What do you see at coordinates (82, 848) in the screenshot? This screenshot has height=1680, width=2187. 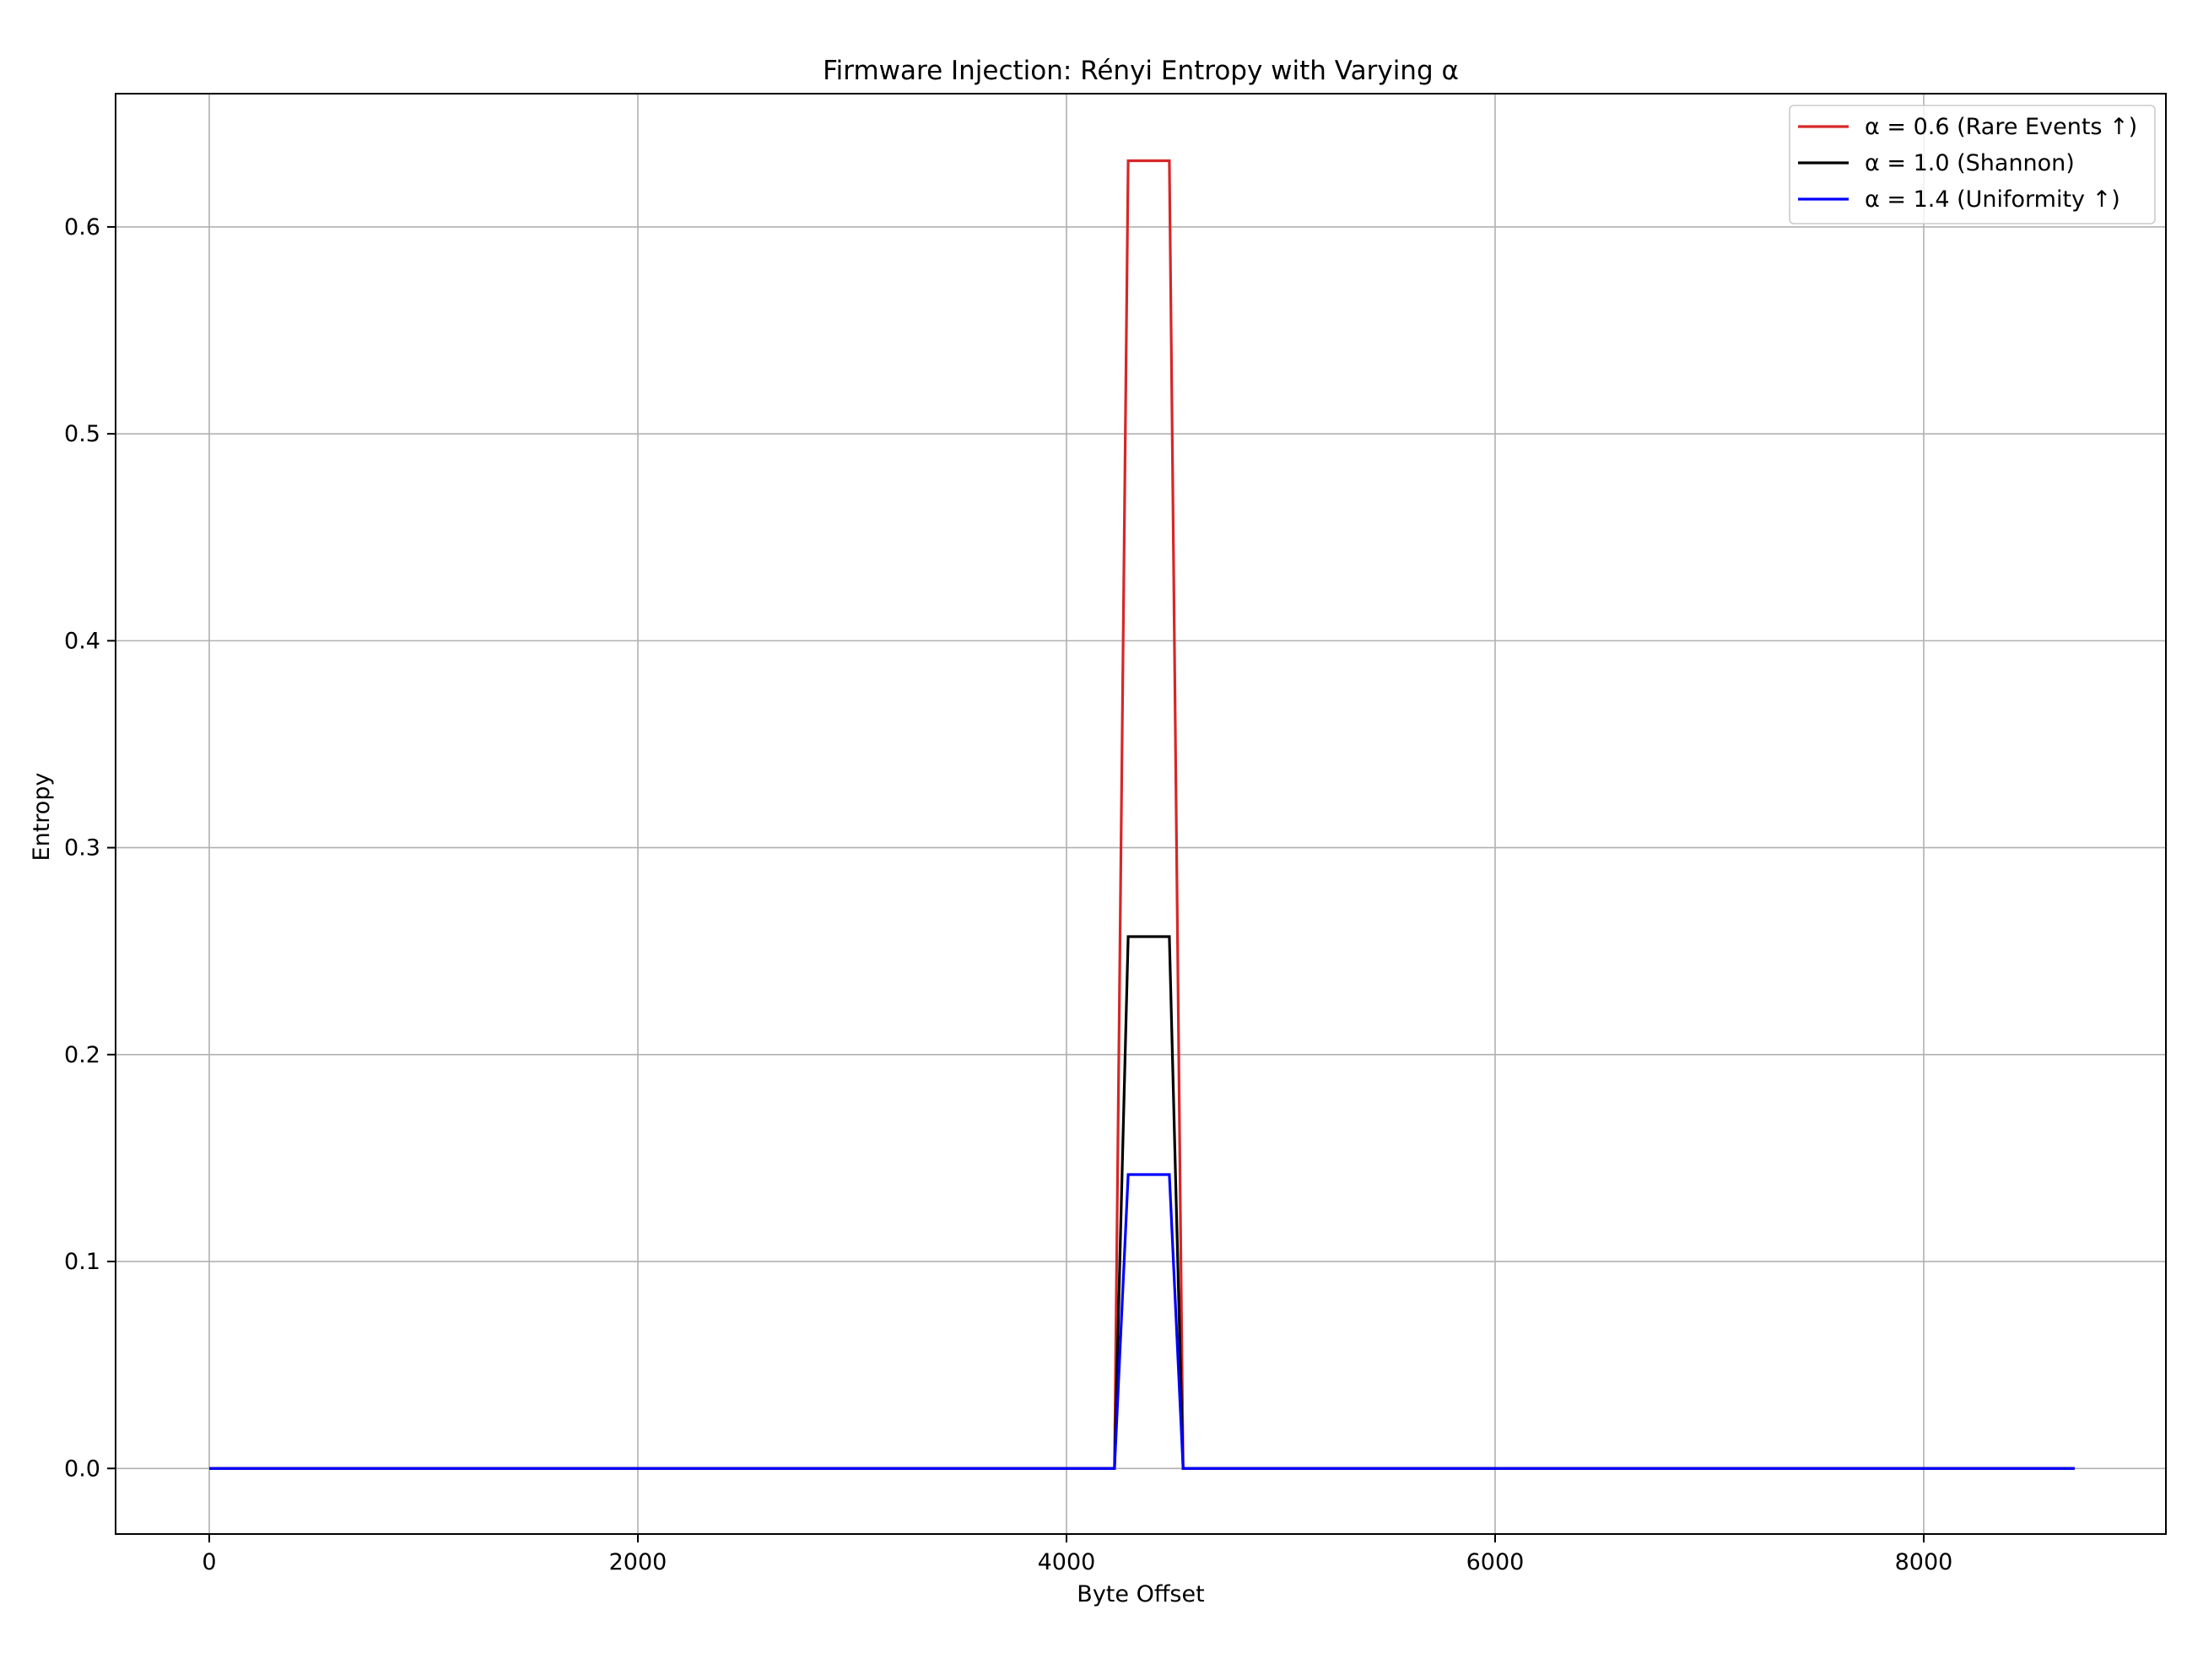 I see `y-tick-label: 0.3` at bounding box center [82, 848].